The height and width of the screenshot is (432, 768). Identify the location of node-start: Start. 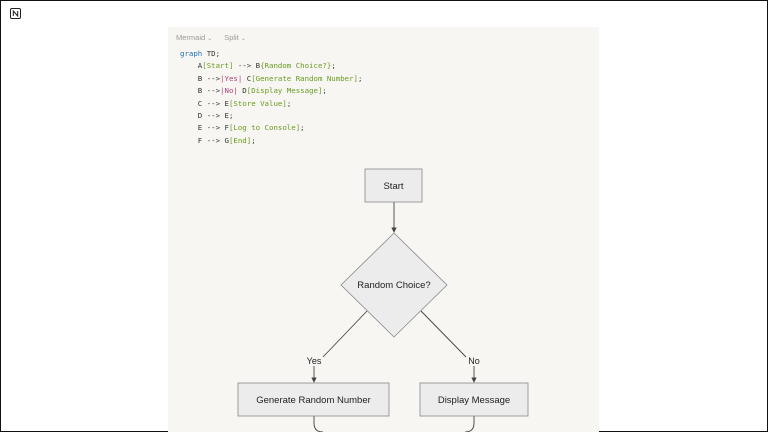
(393, 185).